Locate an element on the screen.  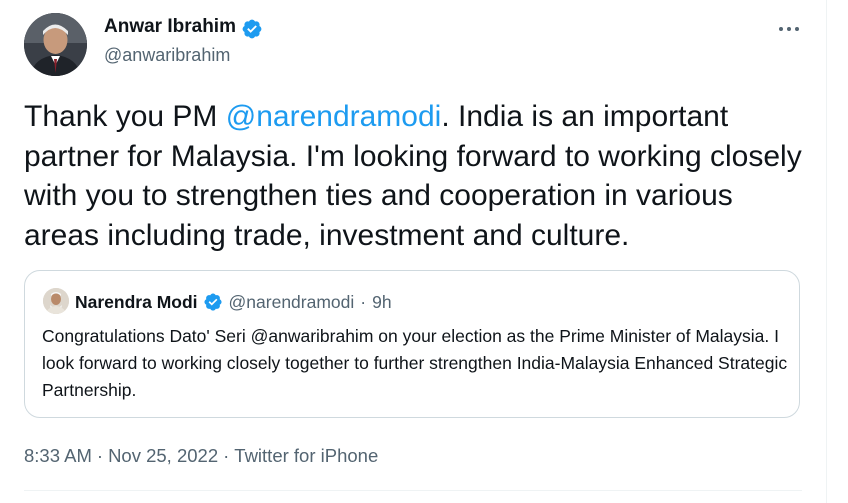
divider is located at coordinates (413, 490).